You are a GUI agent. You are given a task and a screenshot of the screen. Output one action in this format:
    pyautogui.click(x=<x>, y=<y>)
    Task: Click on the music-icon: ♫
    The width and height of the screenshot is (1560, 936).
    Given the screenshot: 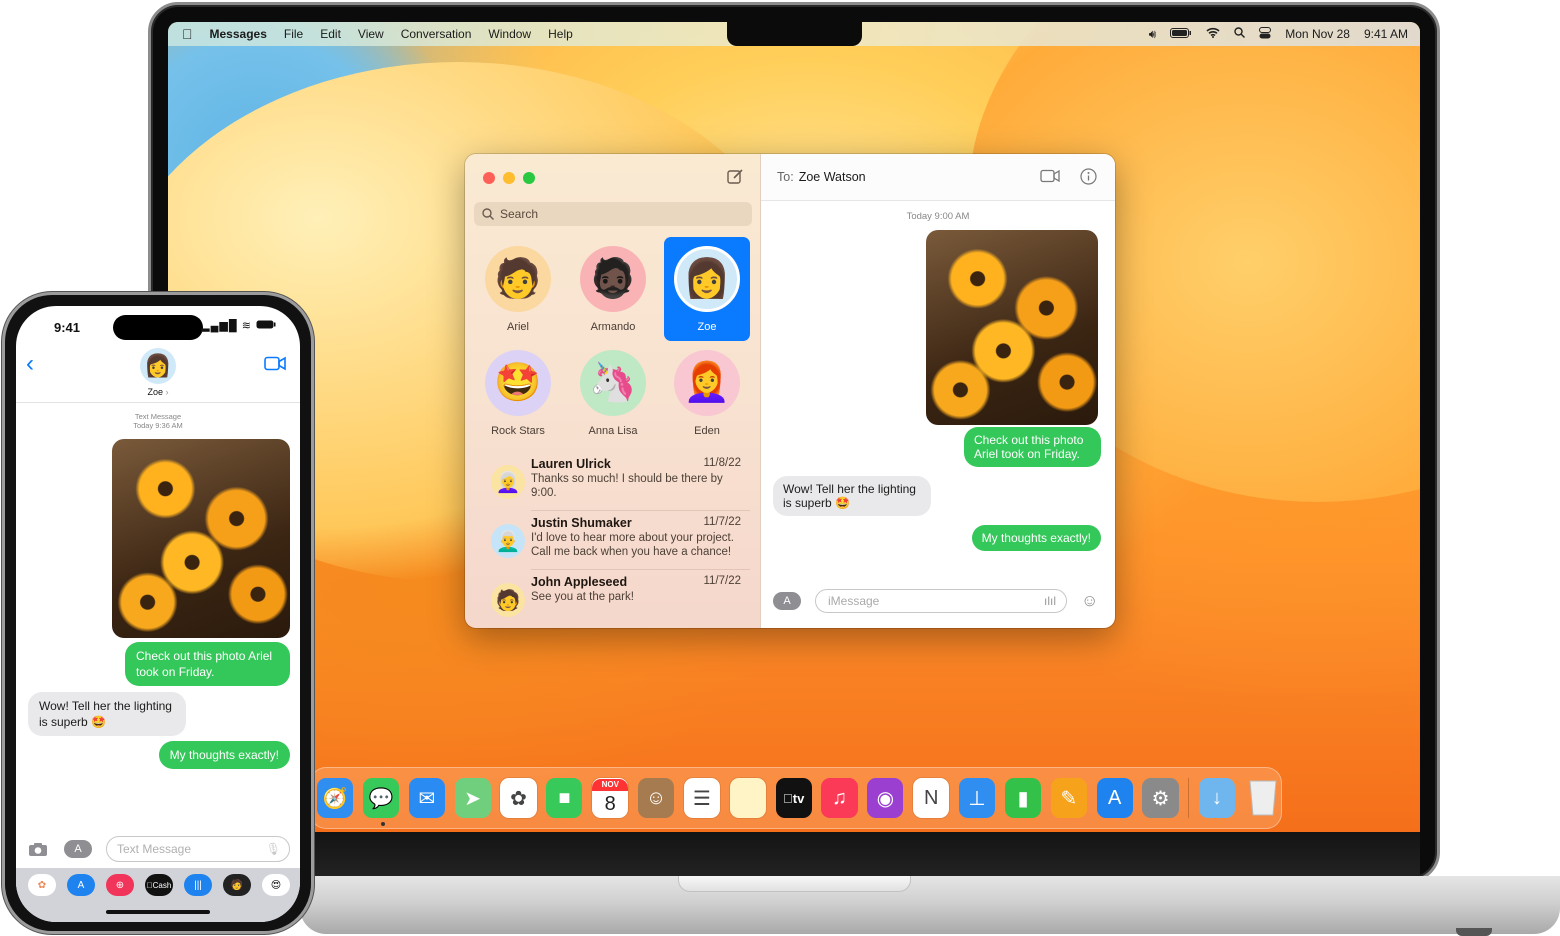 What is the action you would take?
    pyautogui.click(x=839, y=798)
    